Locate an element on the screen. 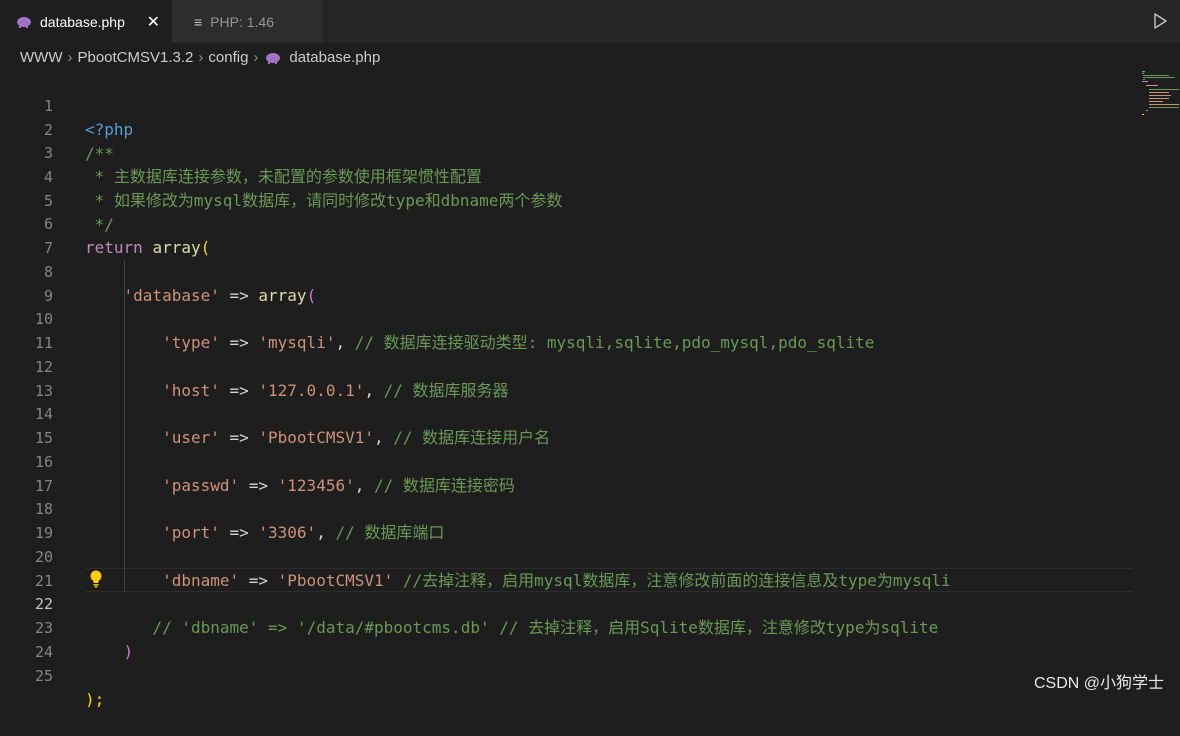  code-line: 16 'passwd' => '123456', // 数据库连接密码 is located at coordinates (570, 460).